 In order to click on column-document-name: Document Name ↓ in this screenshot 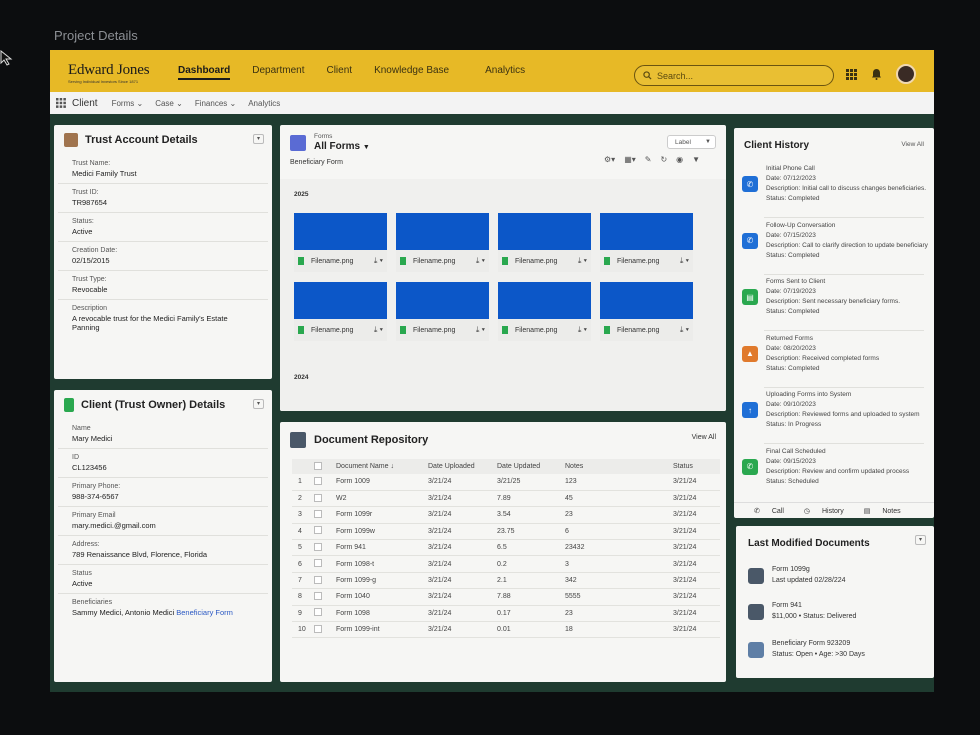, I will do `click(382, 466)`.